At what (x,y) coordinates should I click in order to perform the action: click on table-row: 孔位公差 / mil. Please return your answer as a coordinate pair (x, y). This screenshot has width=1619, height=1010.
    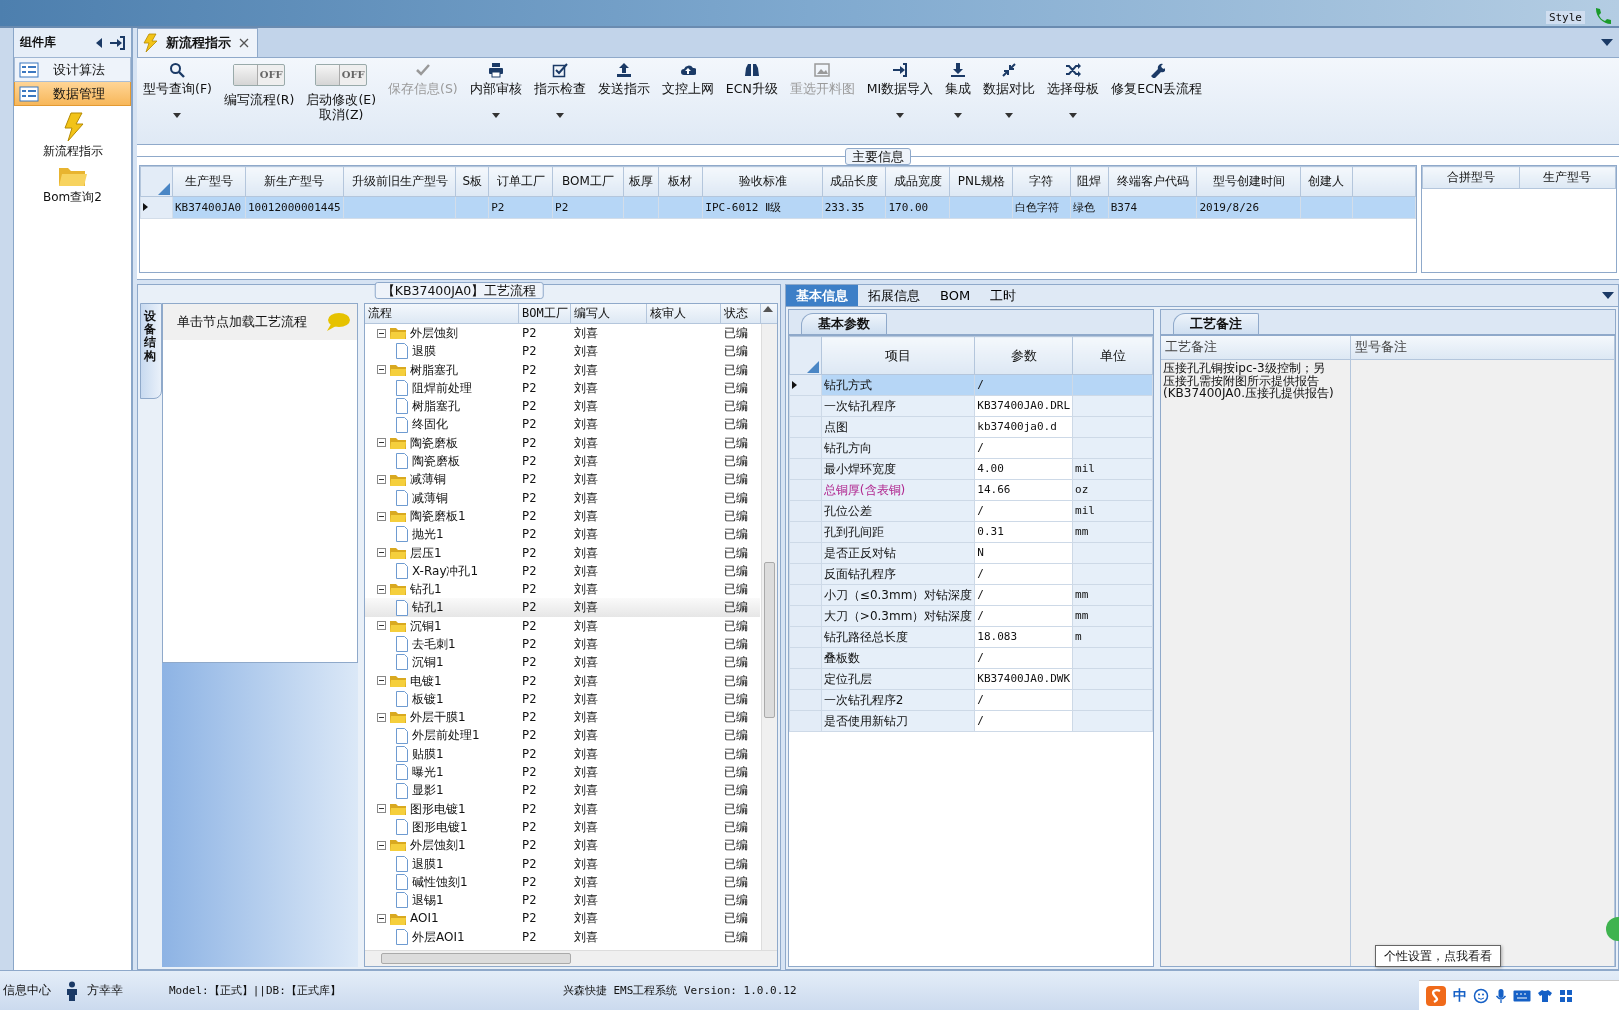
    Looking at the image, I should click on (971, 511).